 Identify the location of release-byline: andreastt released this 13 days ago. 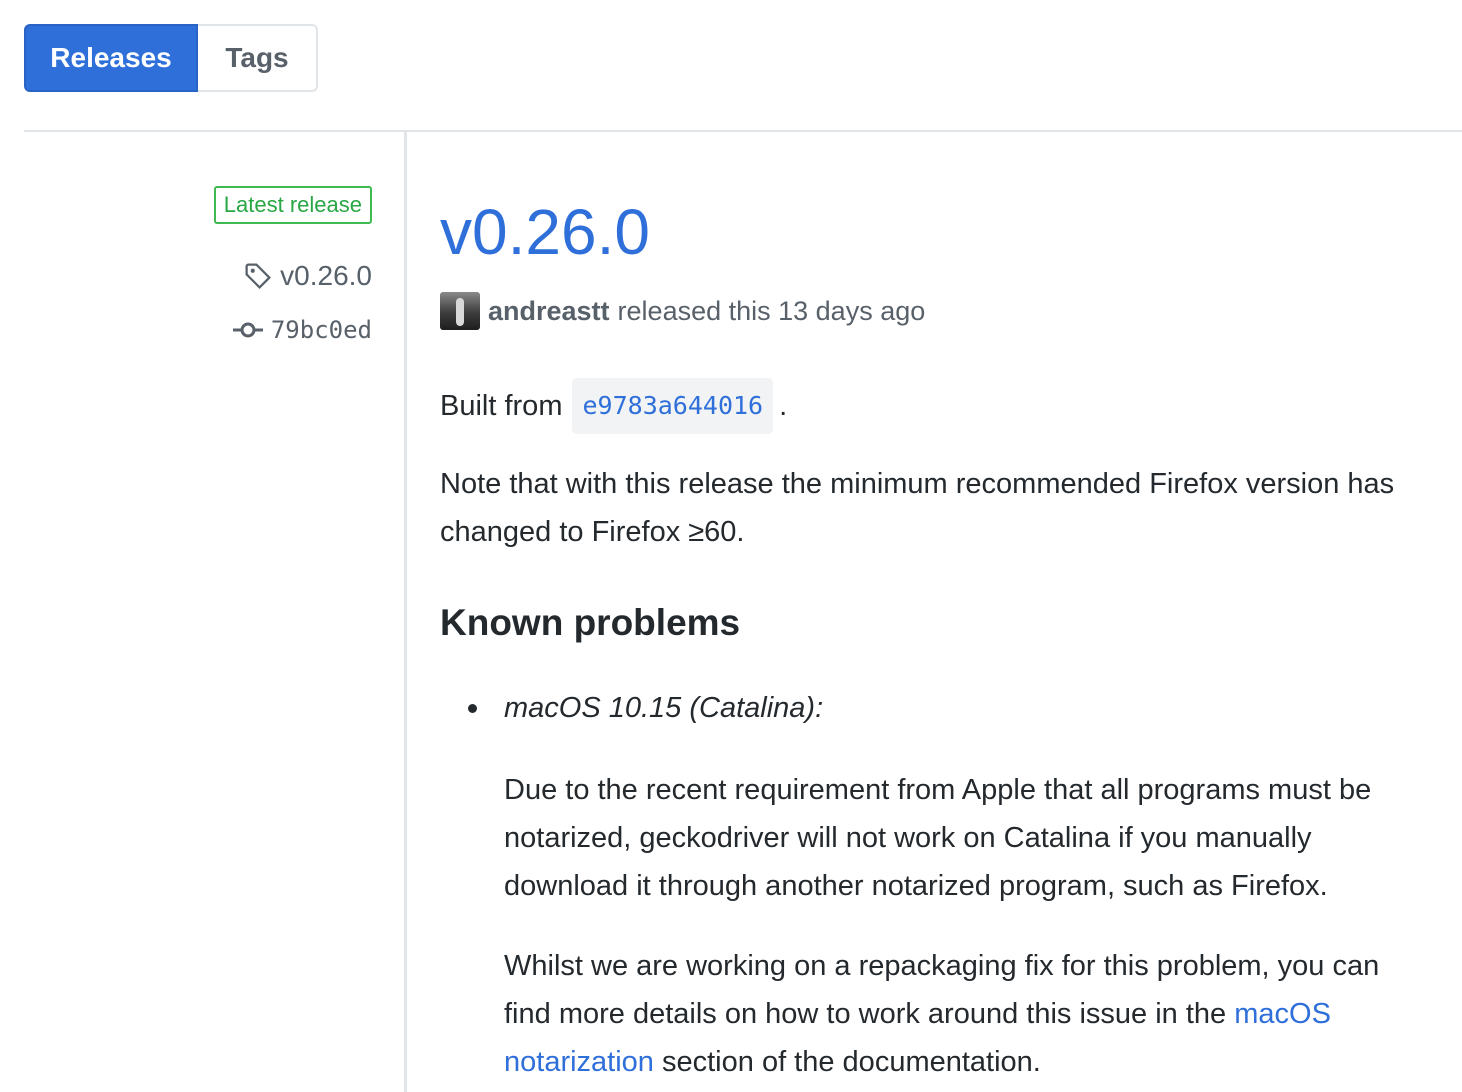
(682, 311).